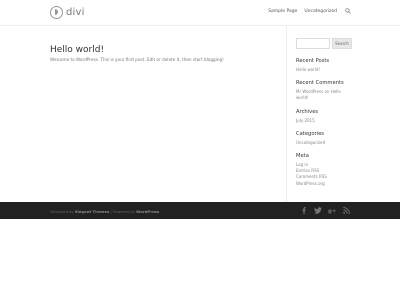 This screenshot has height=300, width=400. I want to click on widget-title: Recent Posts, so click(313, 61).